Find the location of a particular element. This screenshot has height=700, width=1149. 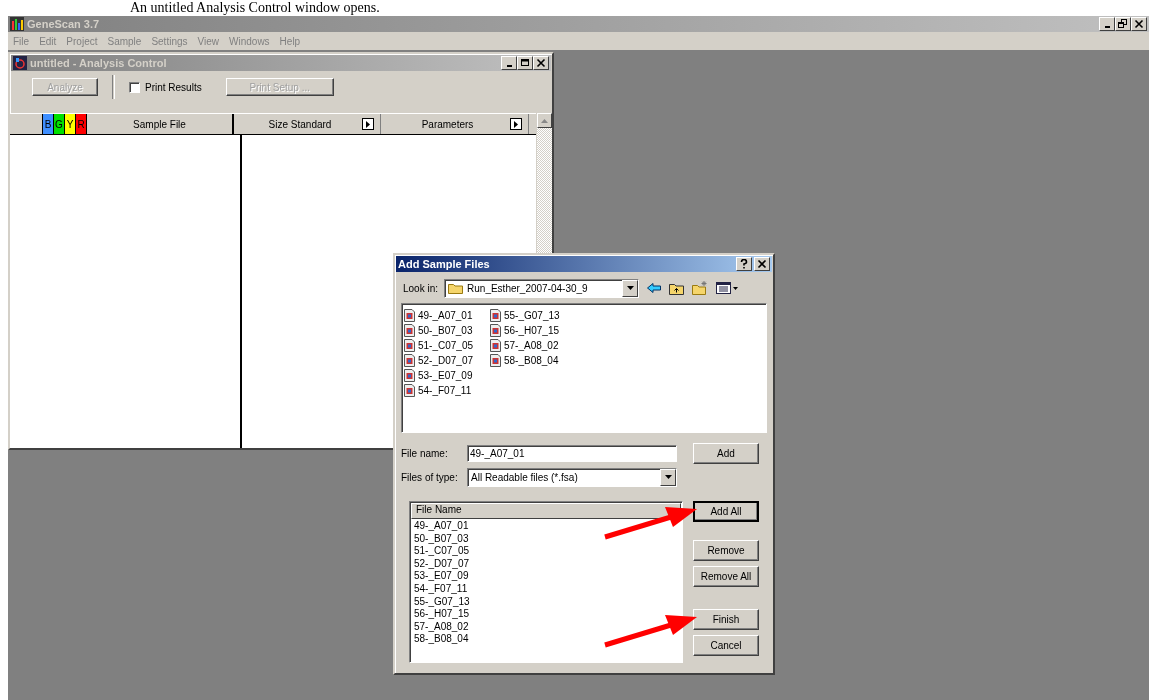

field-label: Look in: is located at coordinates (421, 288).